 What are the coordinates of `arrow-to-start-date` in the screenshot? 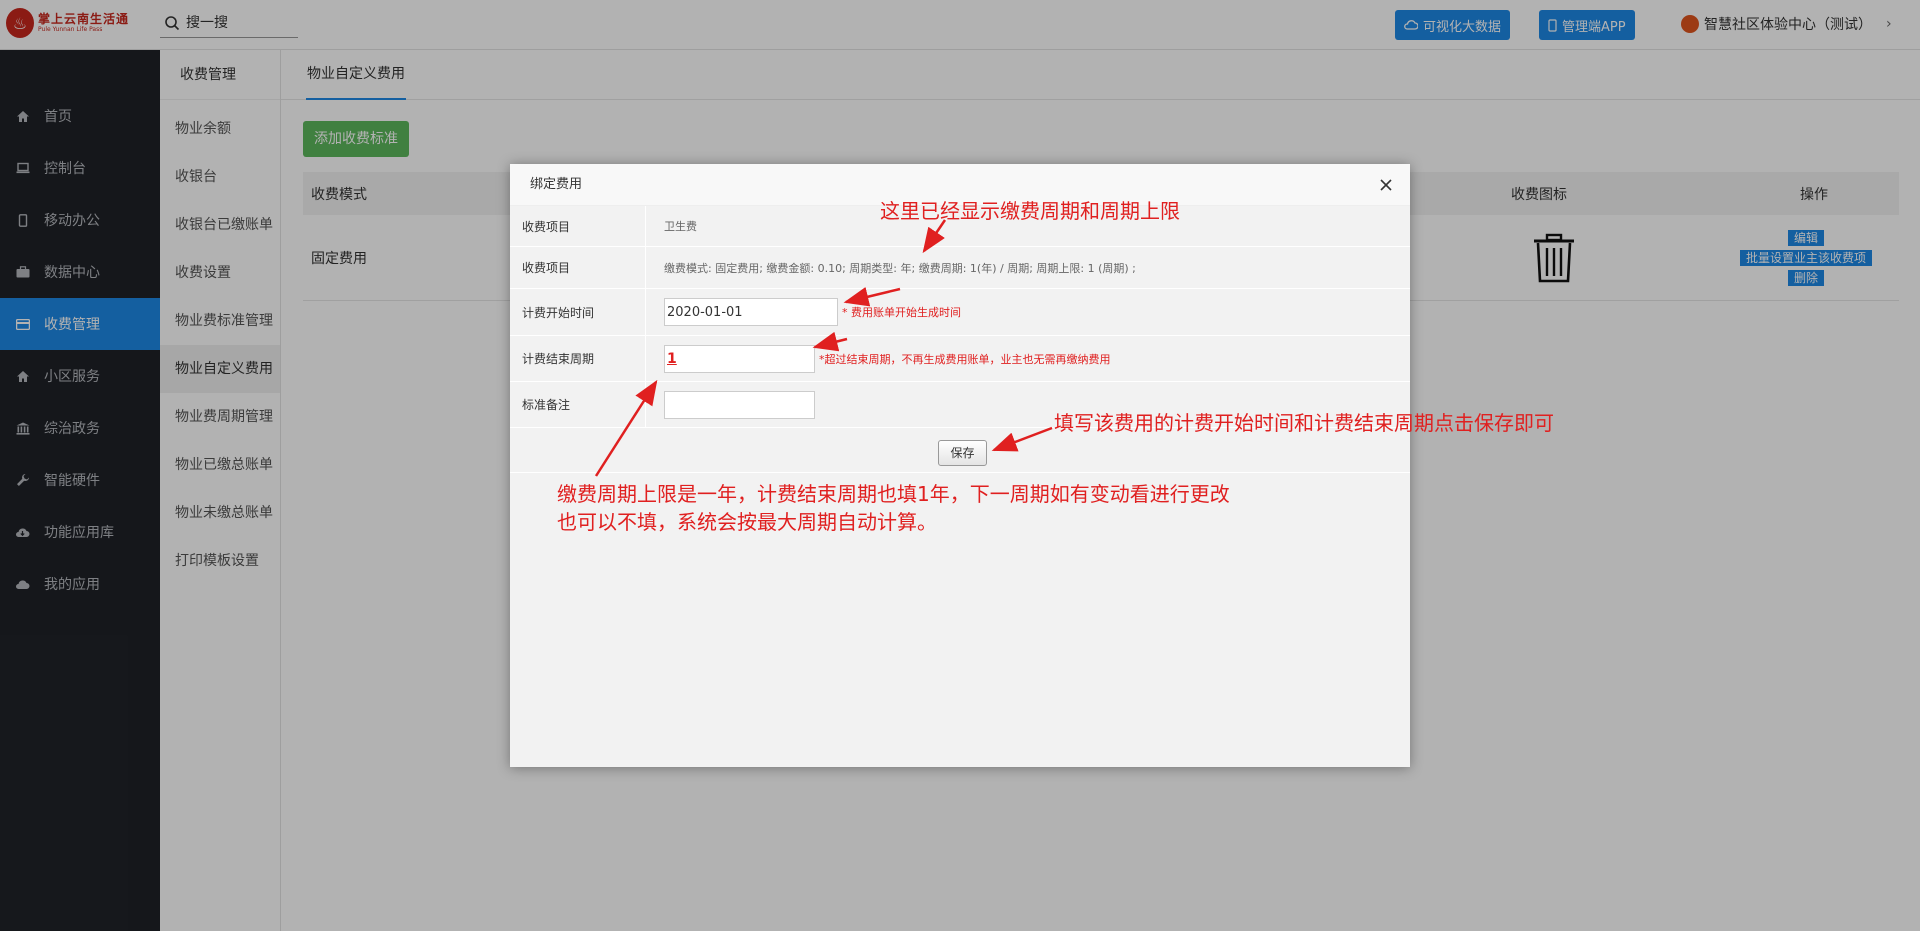 It's located at (872, 297).